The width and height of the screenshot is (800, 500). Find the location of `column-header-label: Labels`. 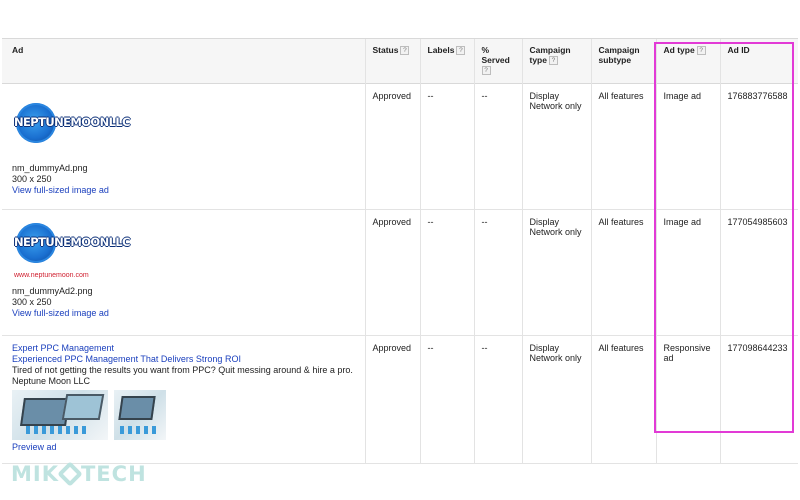

column-header-label: Labels is located at coordinates (441, 50).